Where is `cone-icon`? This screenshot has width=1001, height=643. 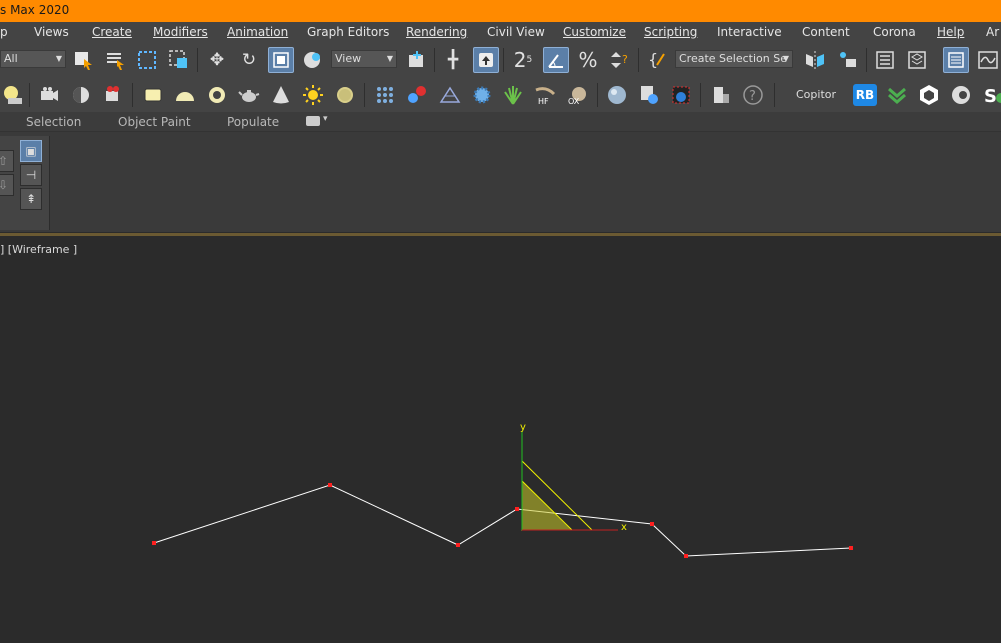
cone-icon is located at coordinates (281, 95).